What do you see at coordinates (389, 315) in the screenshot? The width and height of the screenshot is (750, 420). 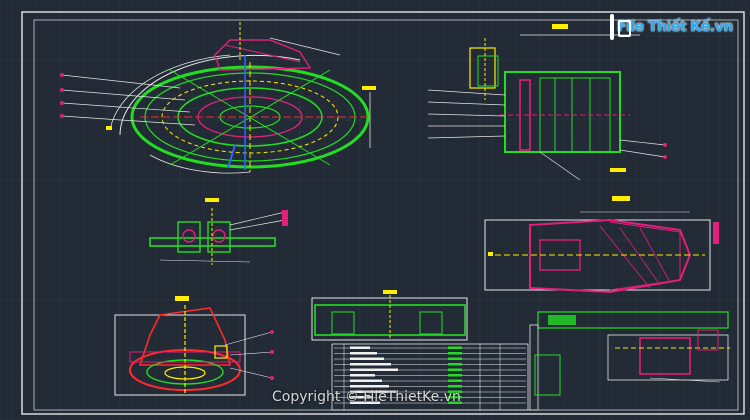 I see `view-base-elevation` at bounding box center [389, 315].